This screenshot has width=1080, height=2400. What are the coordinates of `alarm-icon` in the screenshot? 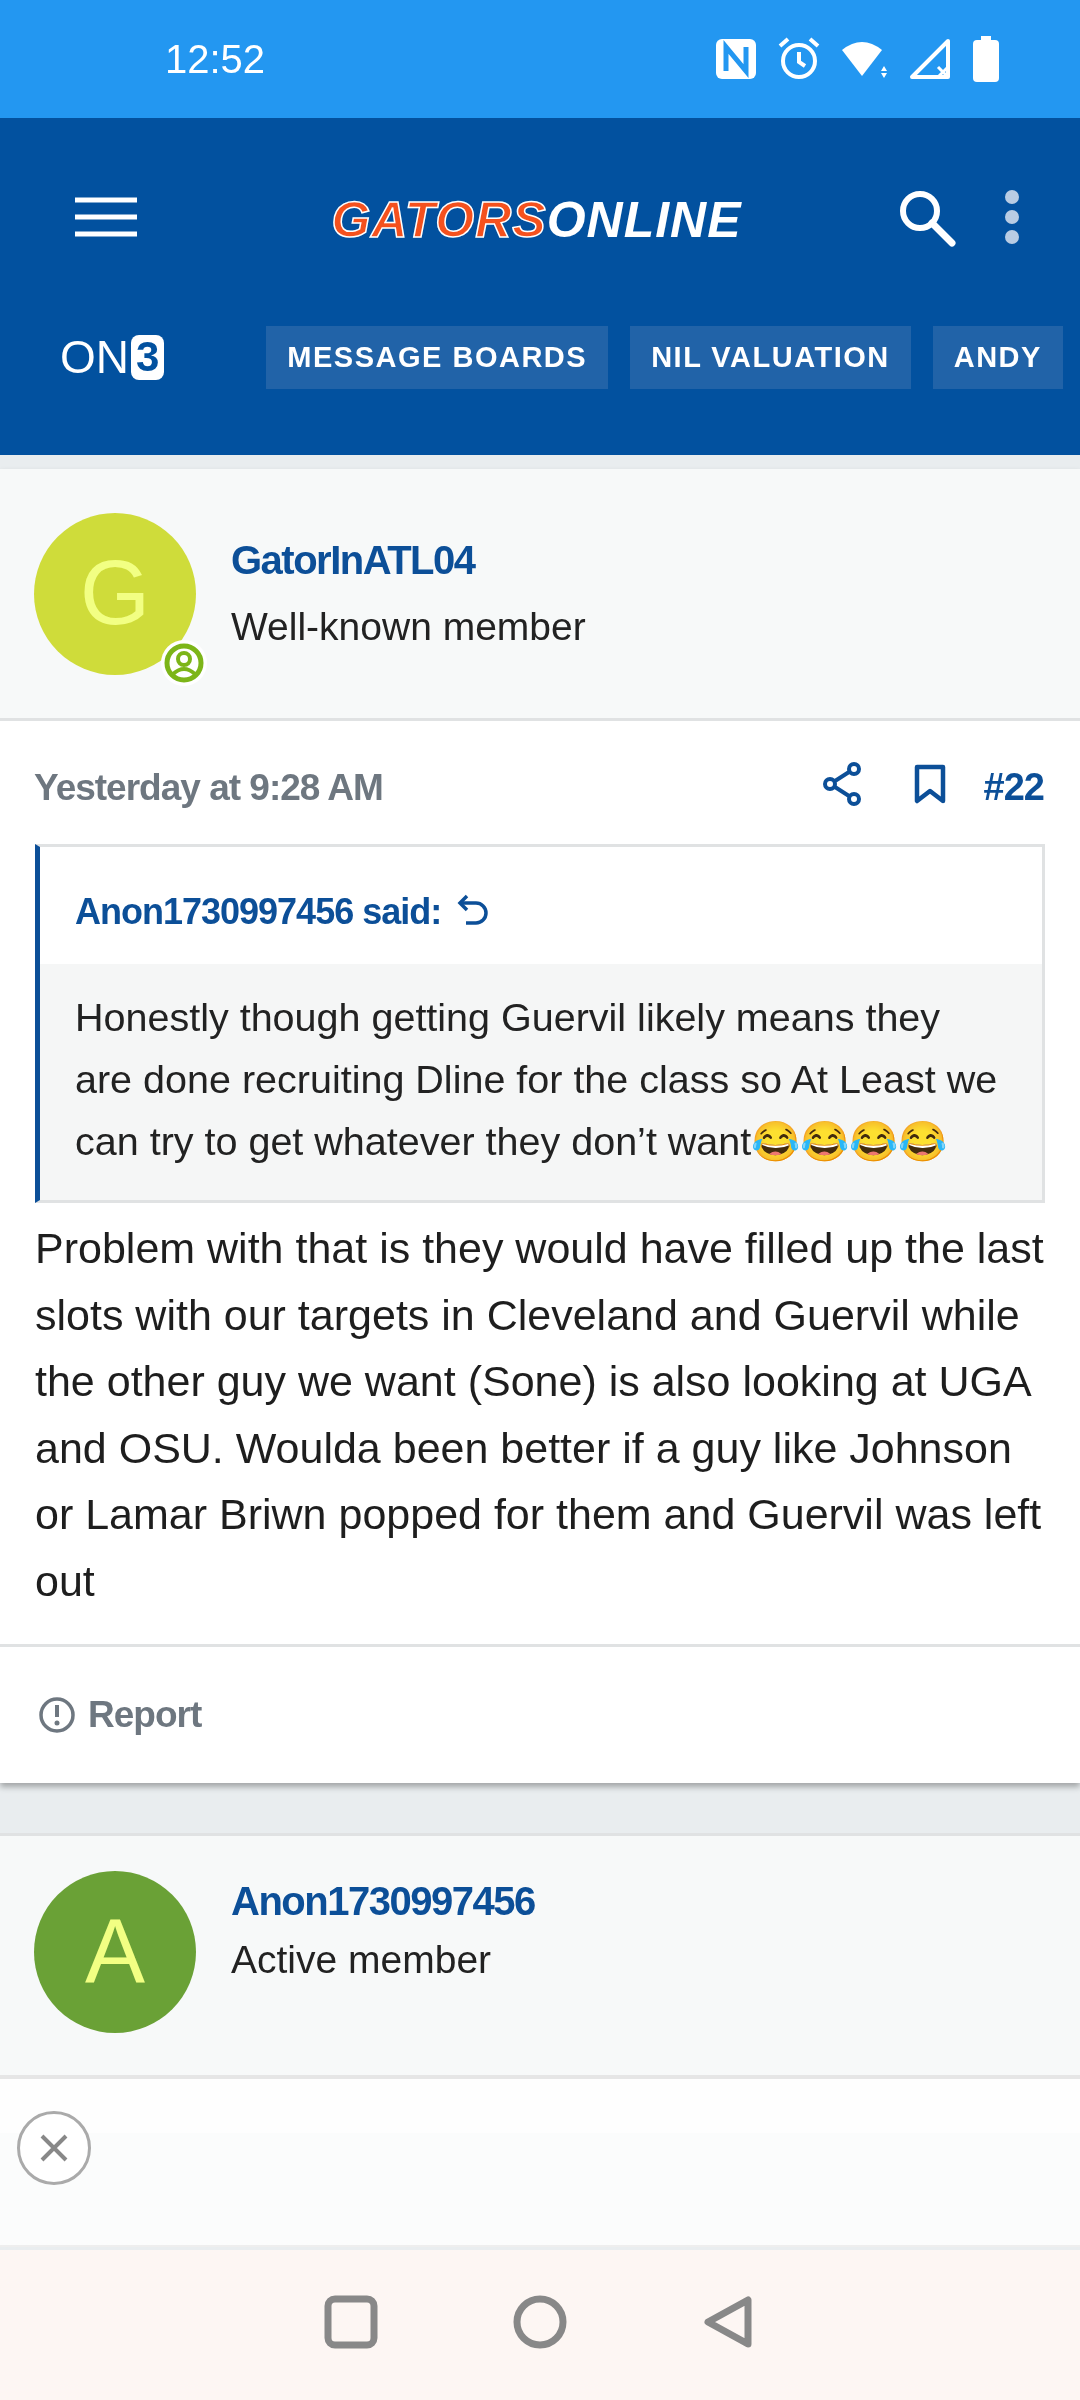 It's located at (799, 59).